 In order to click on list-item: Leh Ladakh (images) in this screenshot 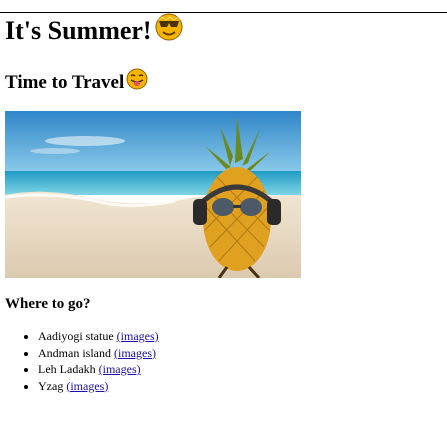, I will do `click(240, 369)`.